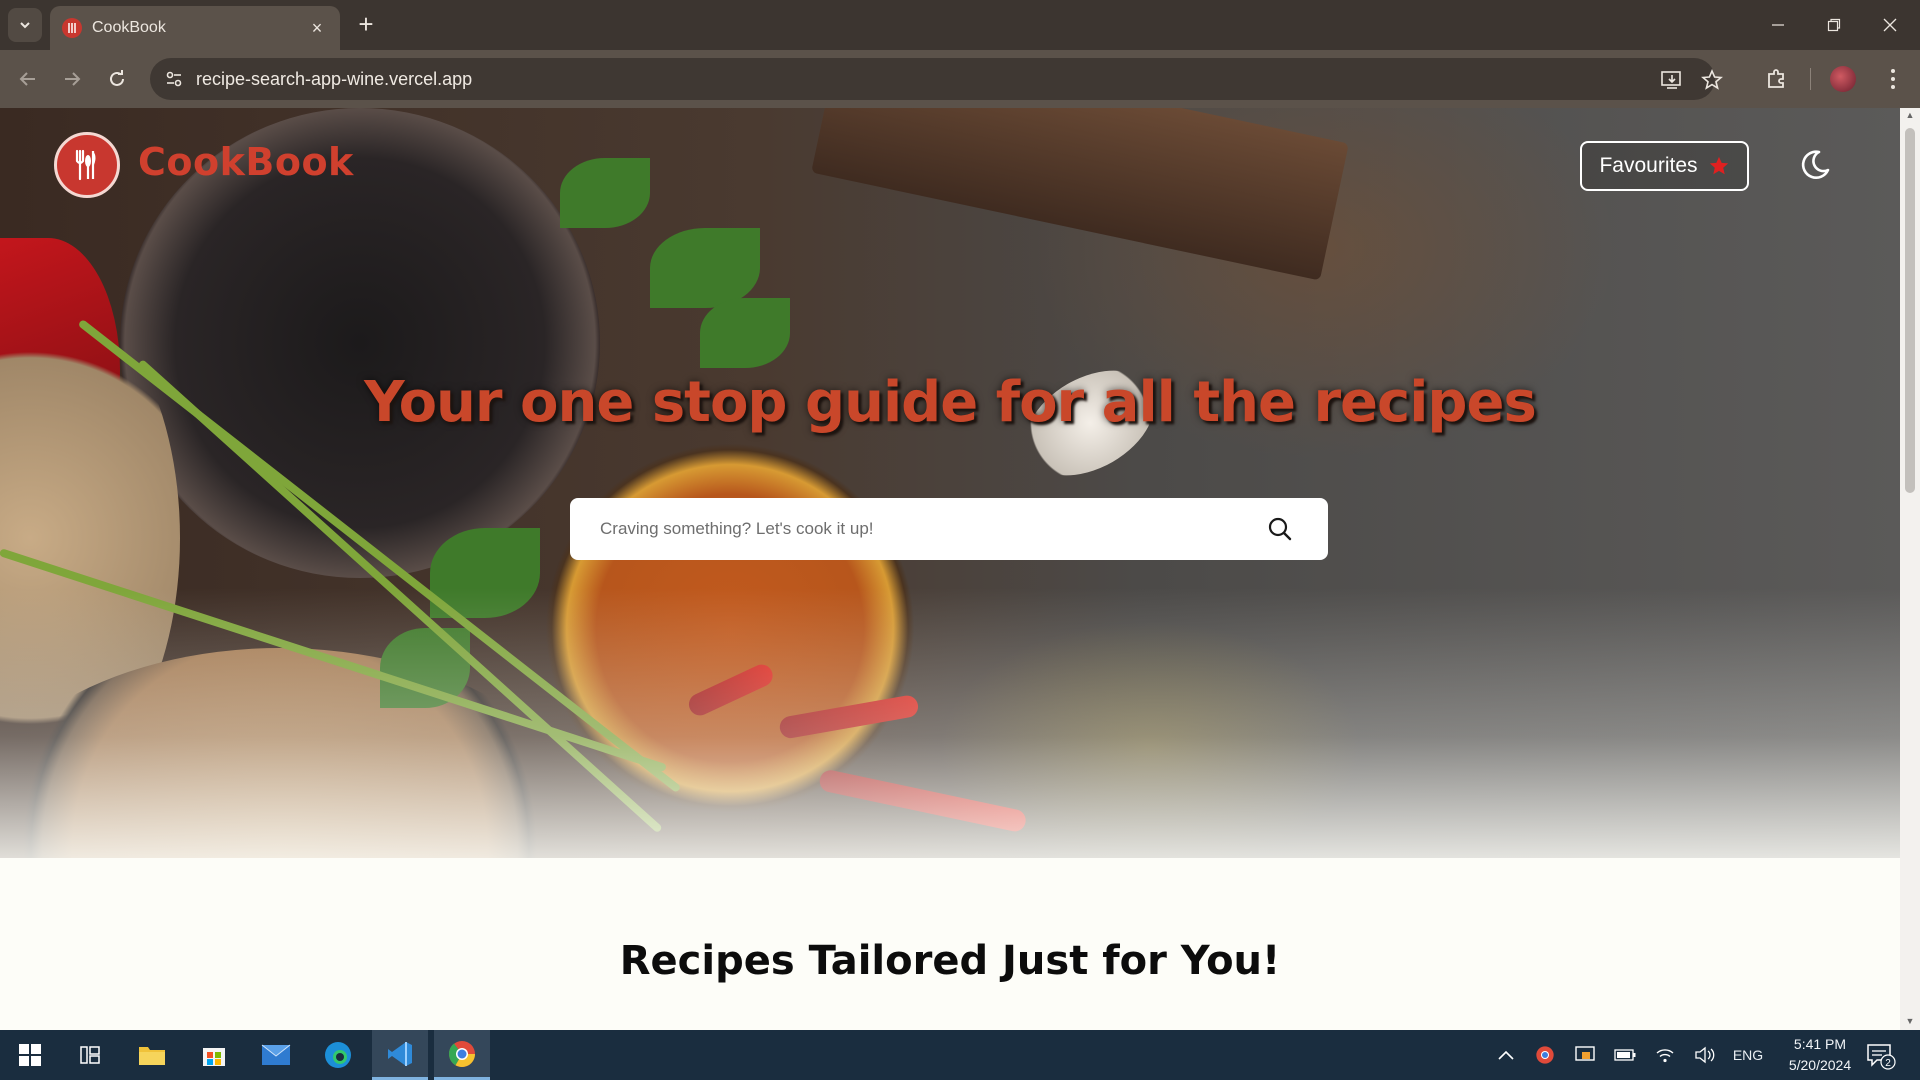  I want to click on page-scrollbar: ▲ ▼, so click(1910, 569).